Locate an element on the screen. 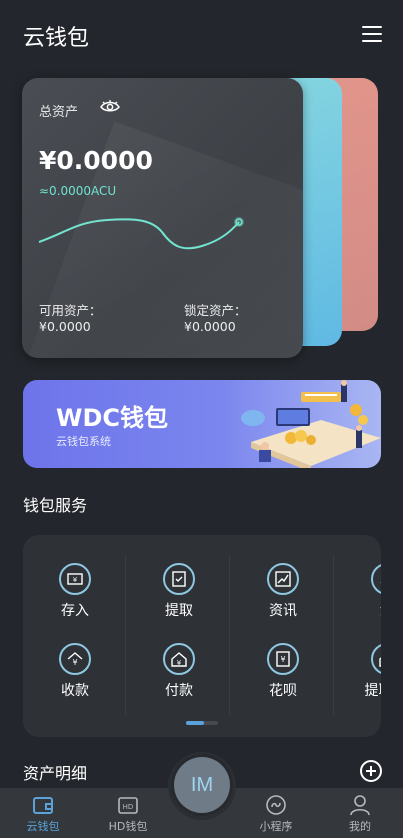  credit-icon: ¥ is located at coordinates (283, 659).